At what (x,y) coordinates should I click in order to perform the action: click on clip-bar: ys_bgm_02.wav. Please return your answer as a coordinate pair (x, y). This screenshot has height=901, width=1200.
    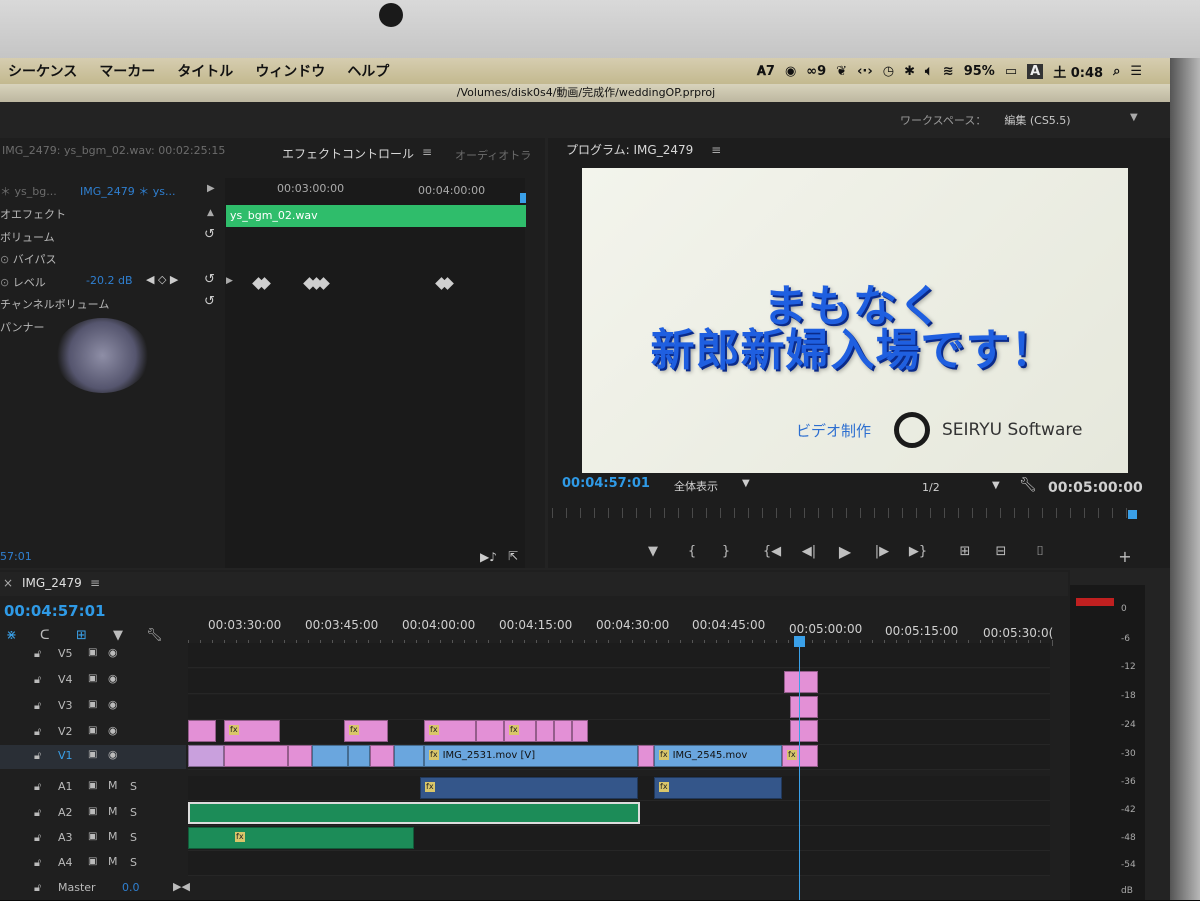
    Looking at the image, I should click on (376, 216).